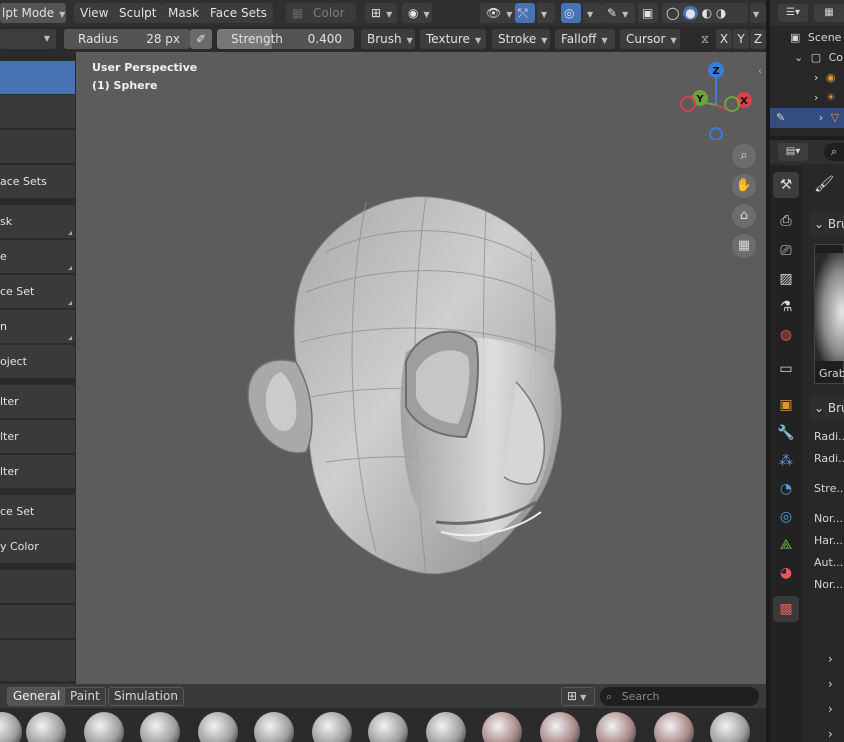 Image resolution: width=844 pixels, height=742 pixels. I want to click on tab-paint: Paint, so click(85, 696).